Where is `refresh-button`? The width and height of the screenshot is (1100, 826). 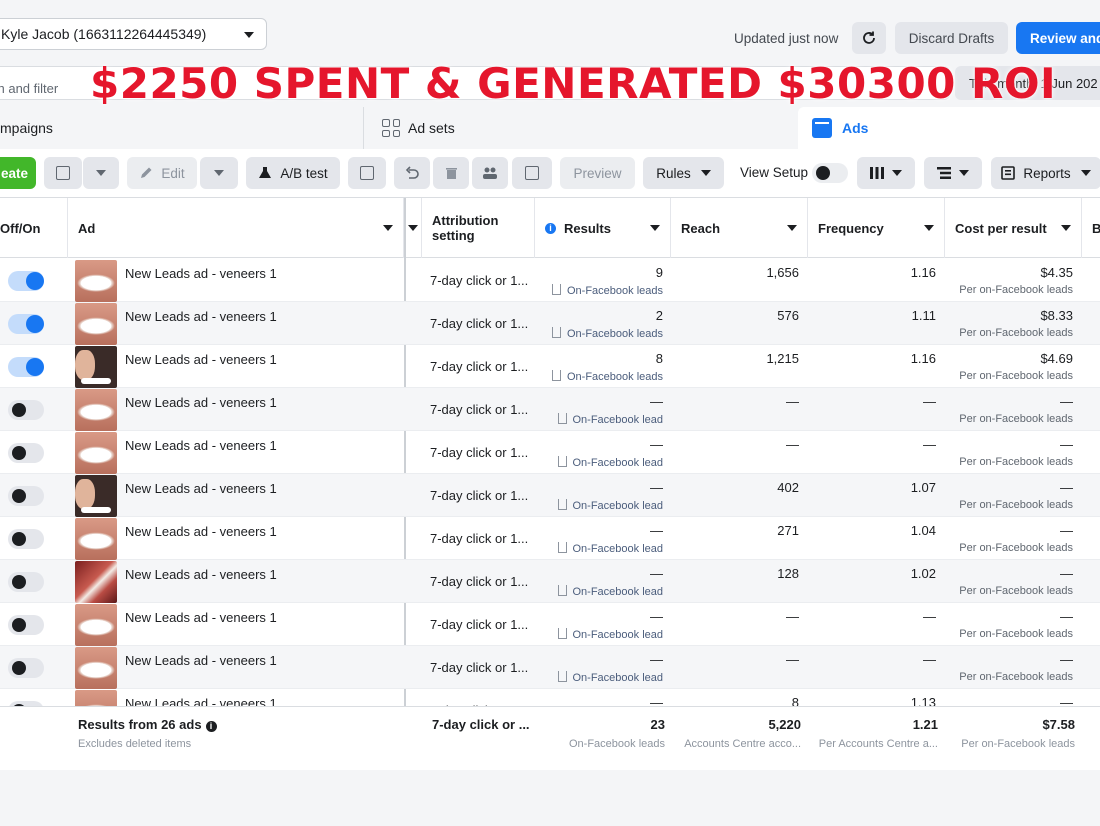 refresh-button is located at coordinates (869, 38).